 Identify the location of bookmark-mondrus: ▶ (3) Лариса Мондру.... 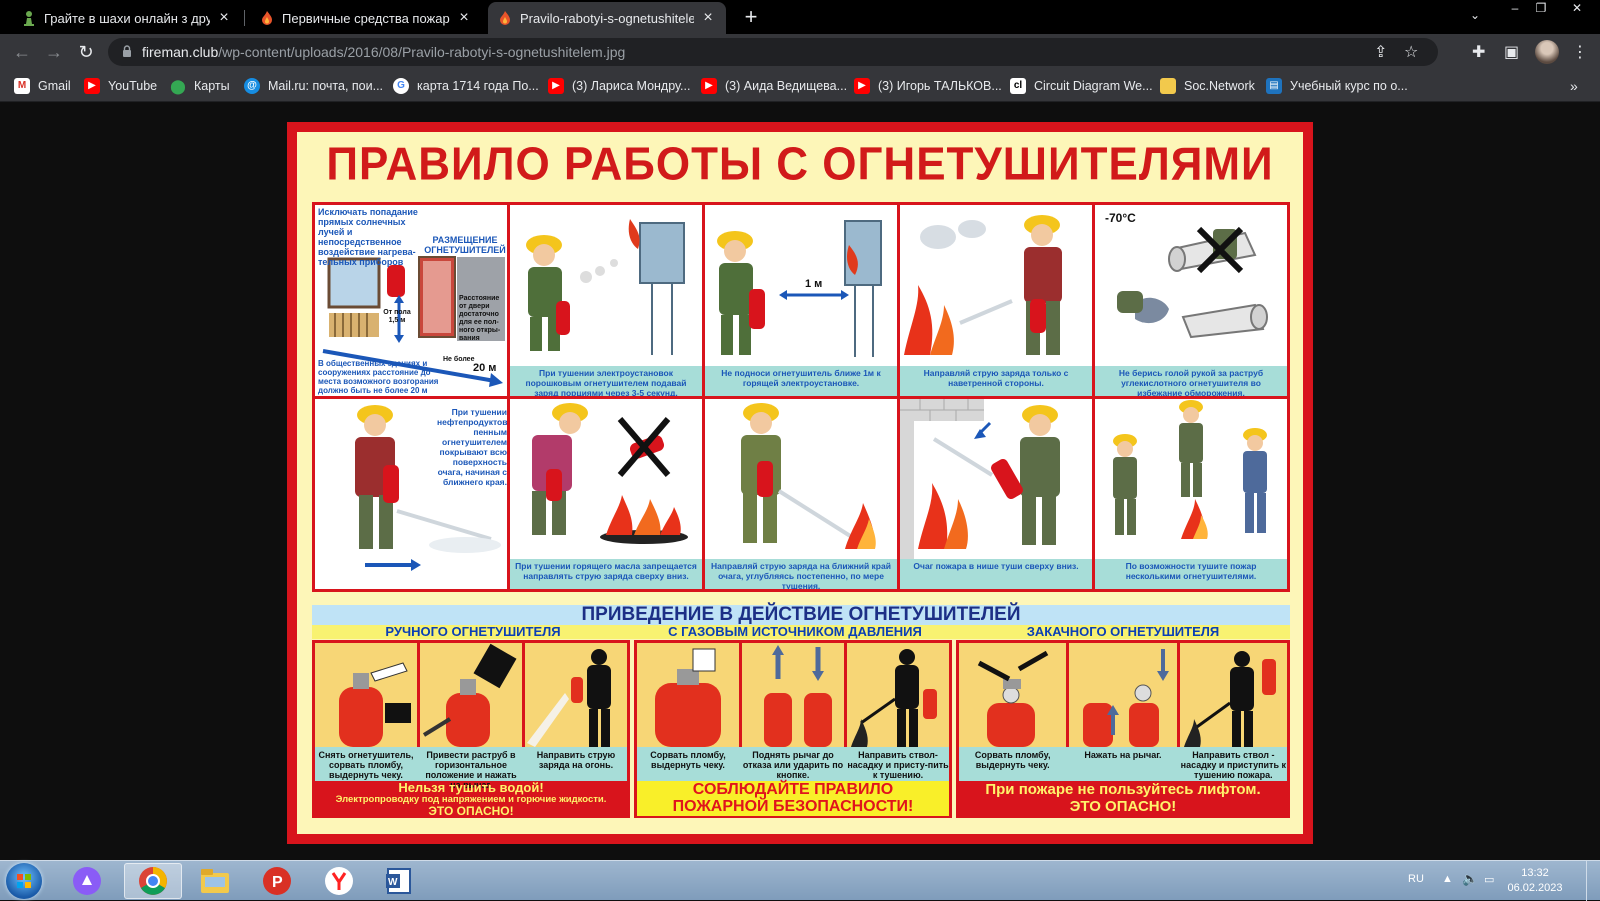
(619, 86).